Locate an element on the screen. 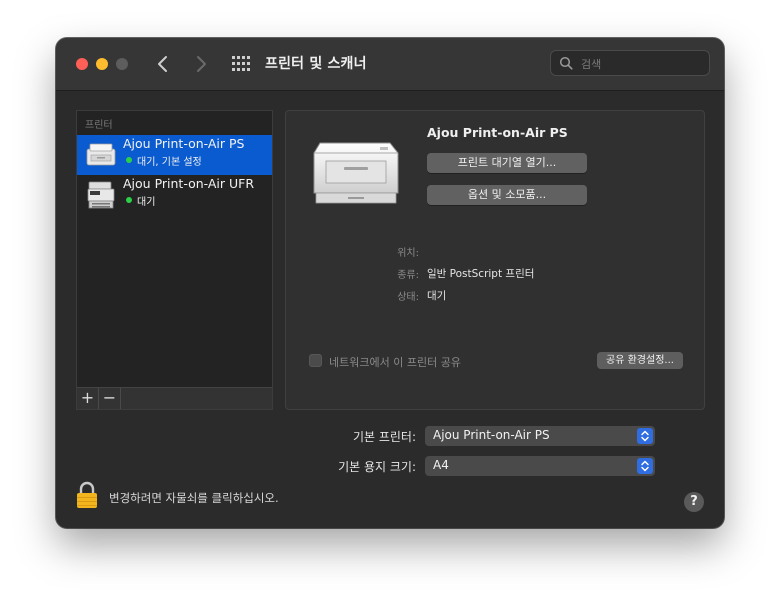 The image size is (780, 602). printer-name: Ajou Print-on-Air UFR is located at coordinates (189, 183).